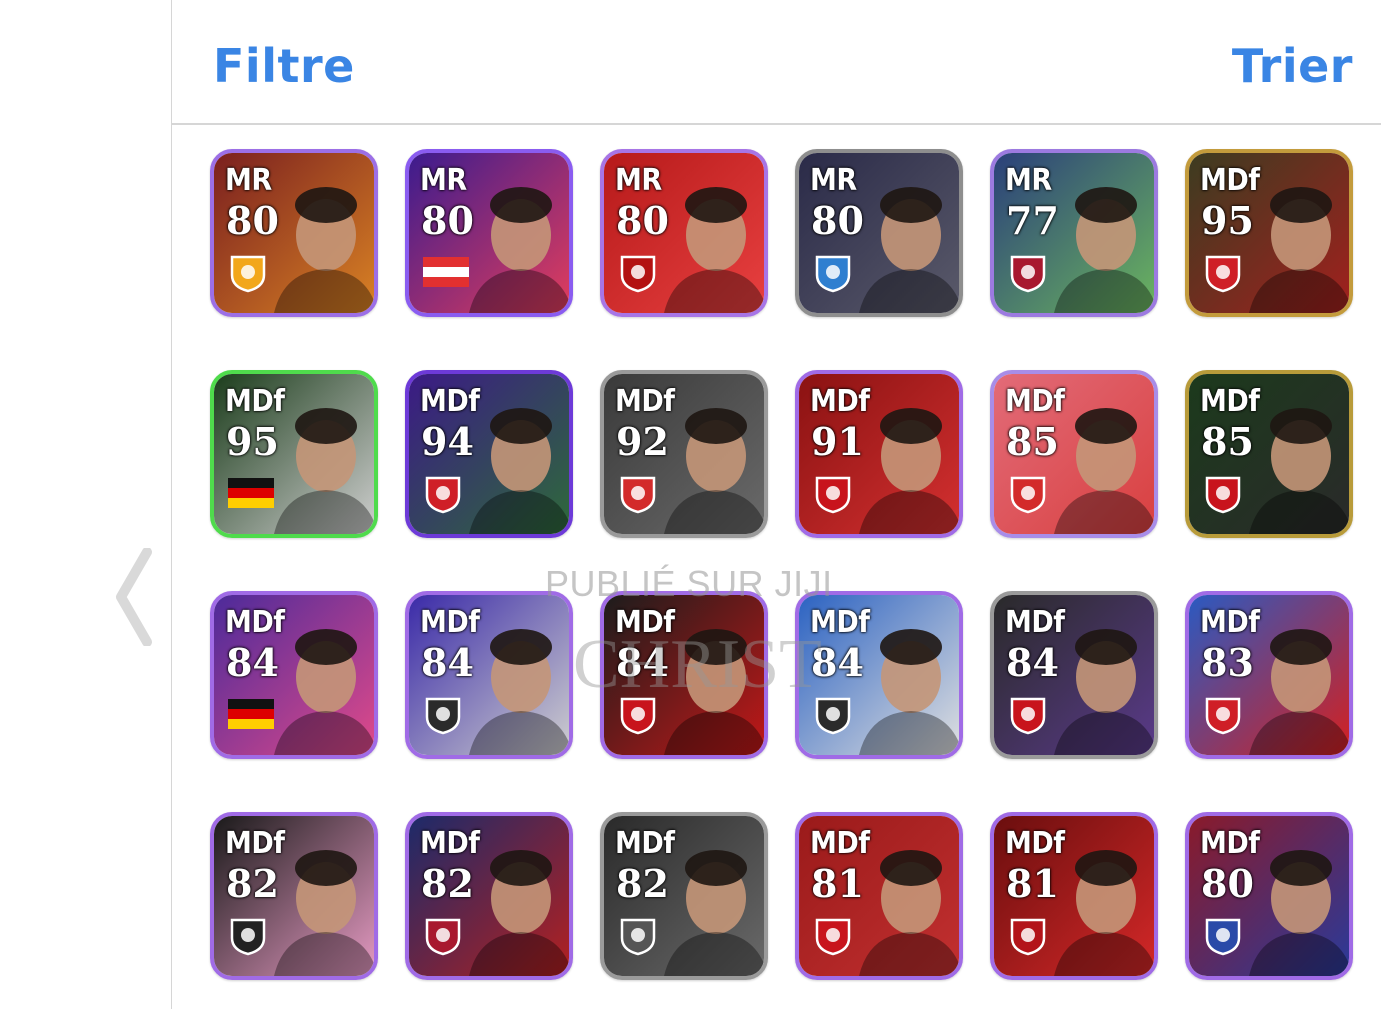 The image size is (1381, 1009). I want to click on card-rating: 77, so click(1032, 220).